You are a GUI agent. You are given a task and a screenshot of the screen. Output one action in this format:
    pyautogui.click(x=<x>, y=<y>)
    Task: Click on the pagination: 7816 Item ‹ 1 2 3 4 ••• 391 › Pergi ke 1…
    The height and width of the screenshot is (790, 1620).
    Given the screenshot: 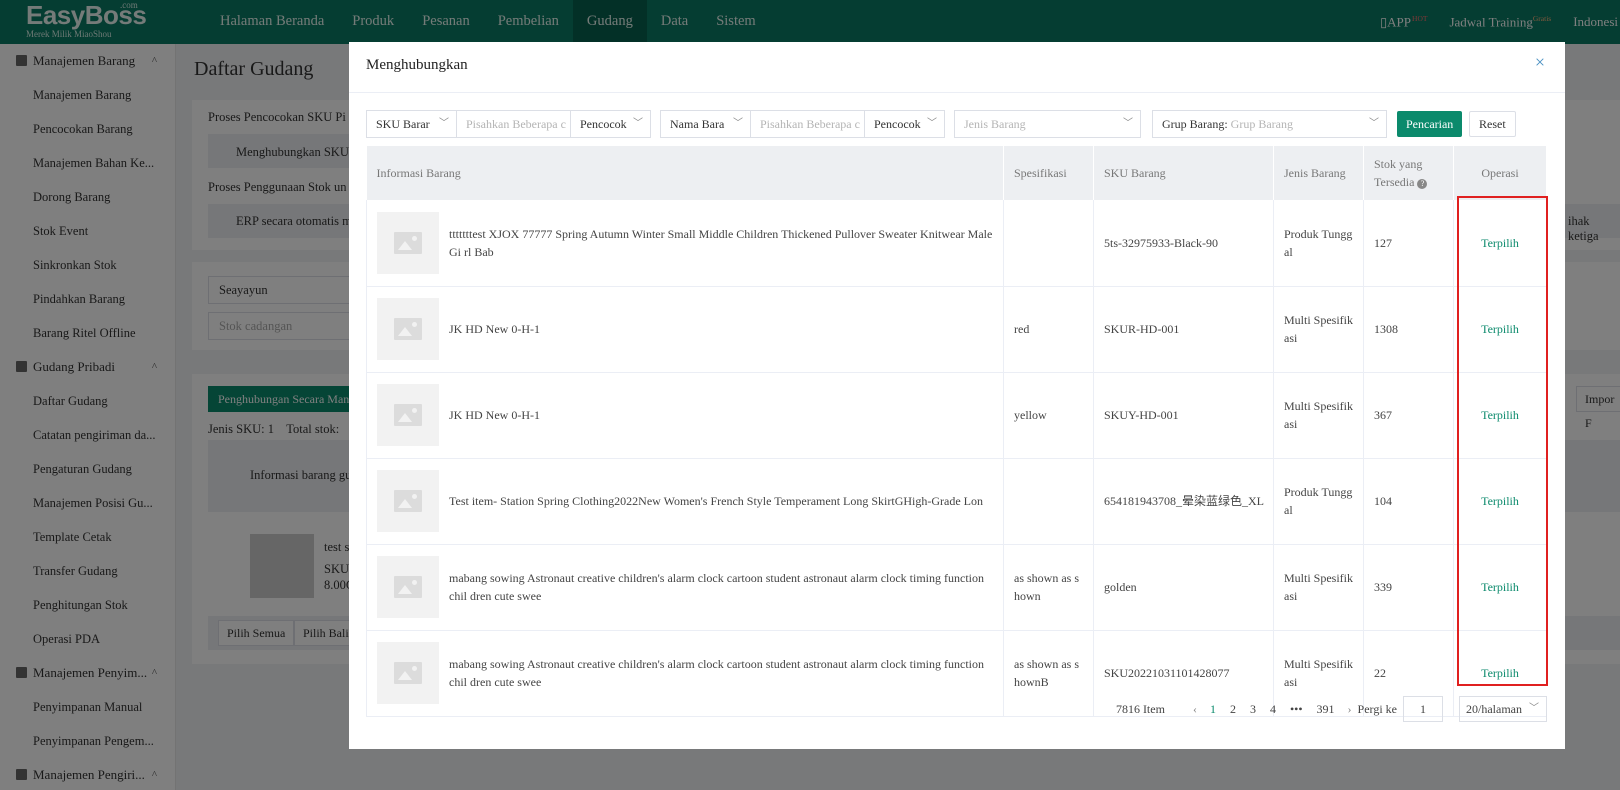 What is the action you would take?
    pyautogui.click(x=1331, y=709)
    